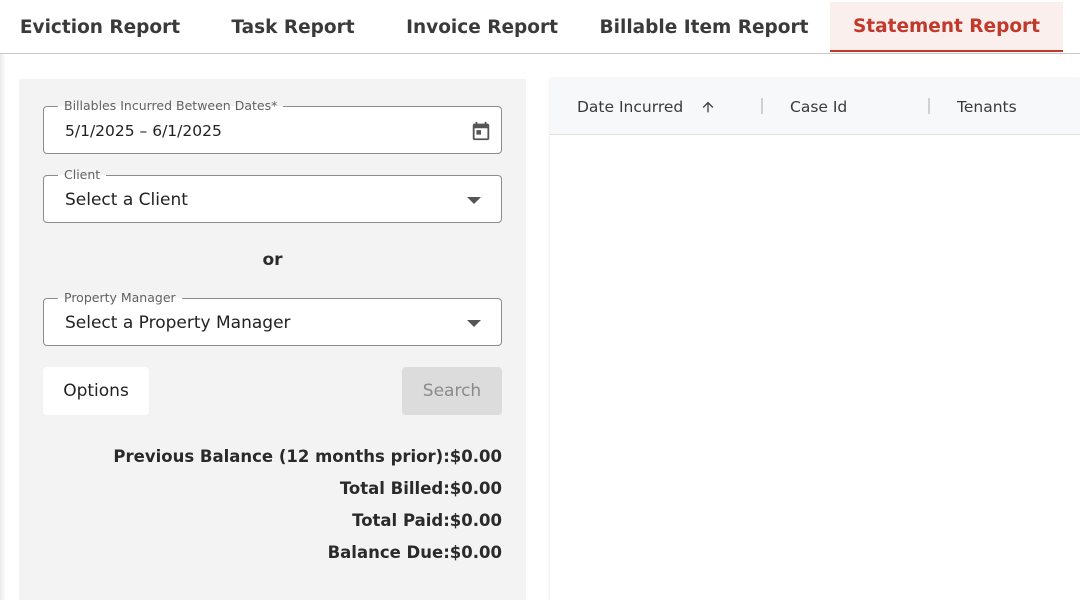 This screenshot has height=600, width=1080. What do you see at coordinates (708, 107) in the screenshot?
I see `sort-ascending-icon` at bounding box center [708, 107].